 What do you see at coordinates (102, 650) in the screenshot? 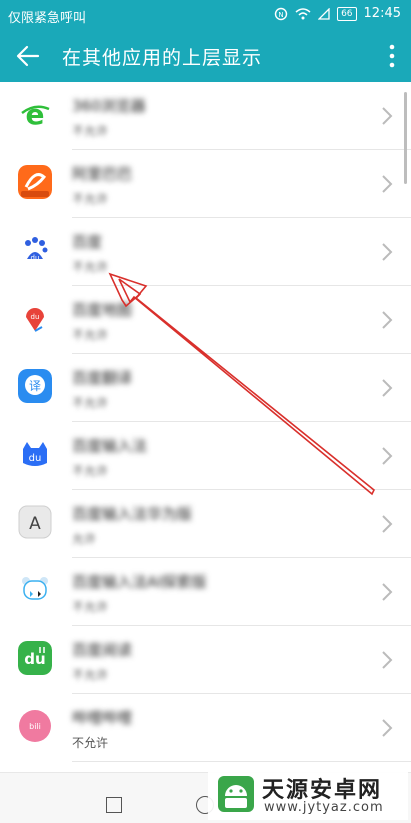
I see `app-name: 百度阅读` at bounding box center [102, 650].